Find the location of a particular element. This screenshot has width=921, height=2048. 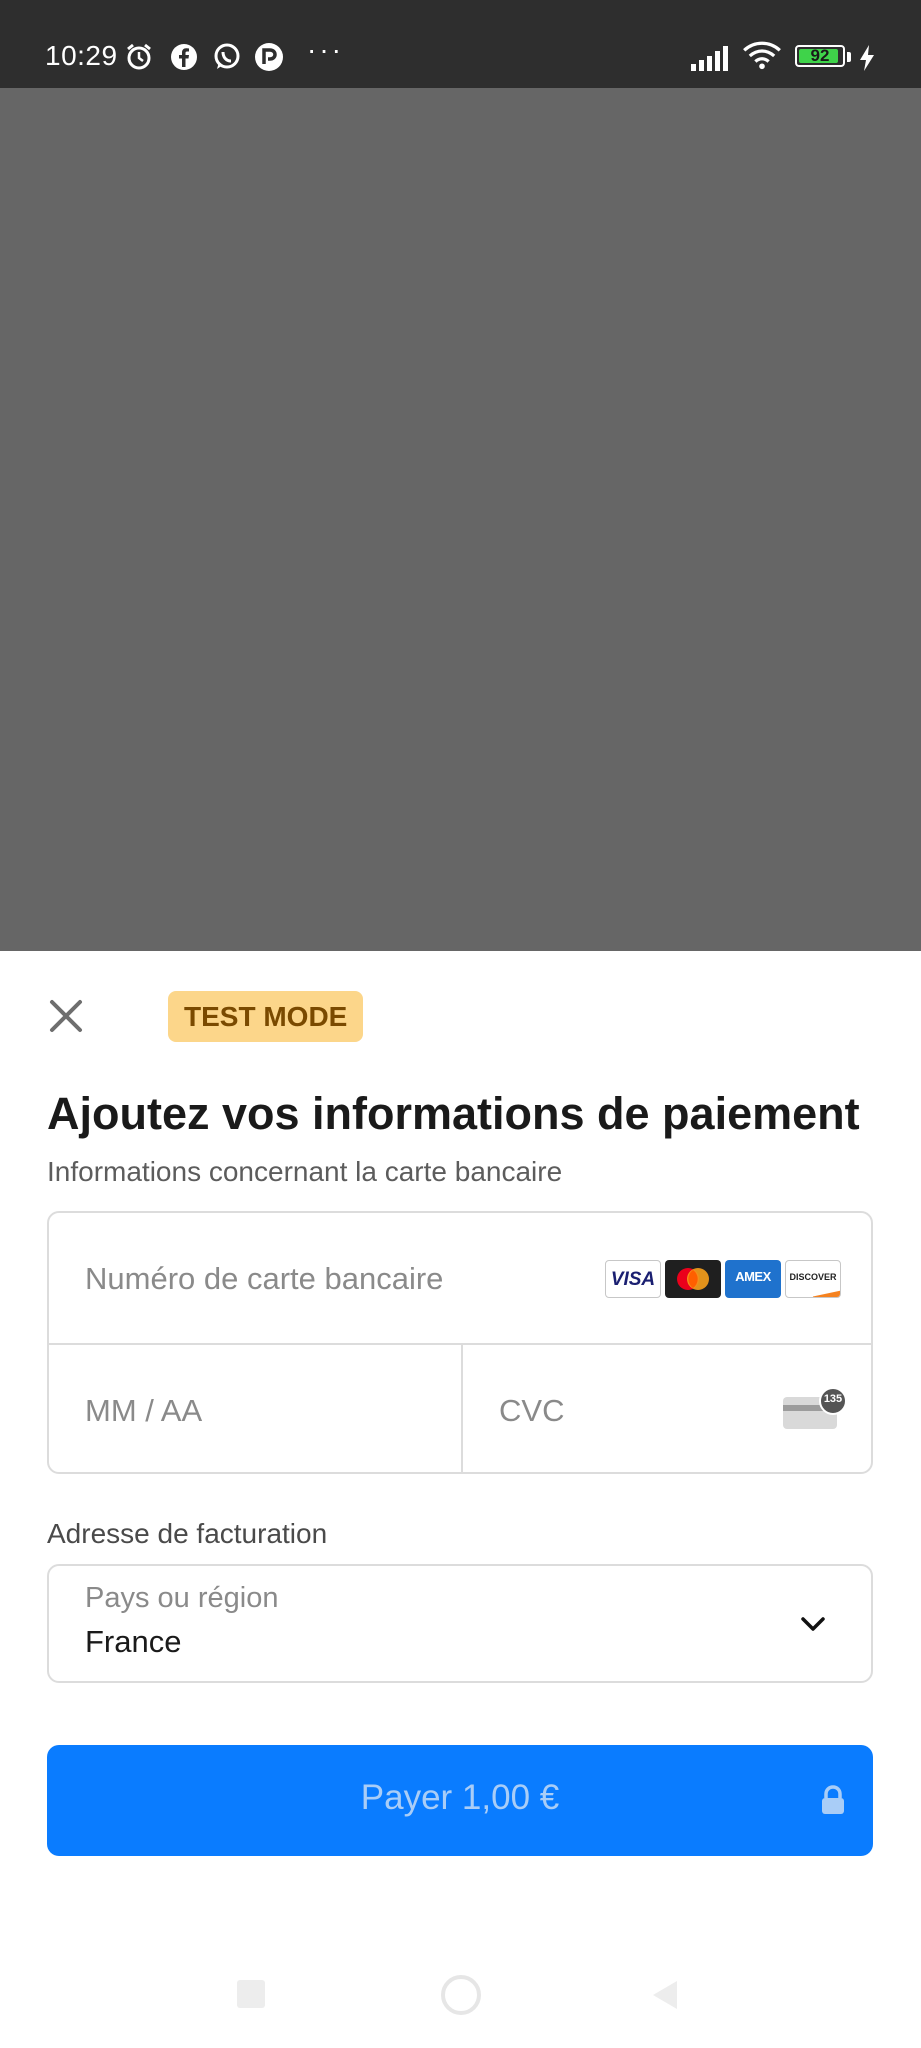

whatsapp-icon is located at coordinates (227, 56).